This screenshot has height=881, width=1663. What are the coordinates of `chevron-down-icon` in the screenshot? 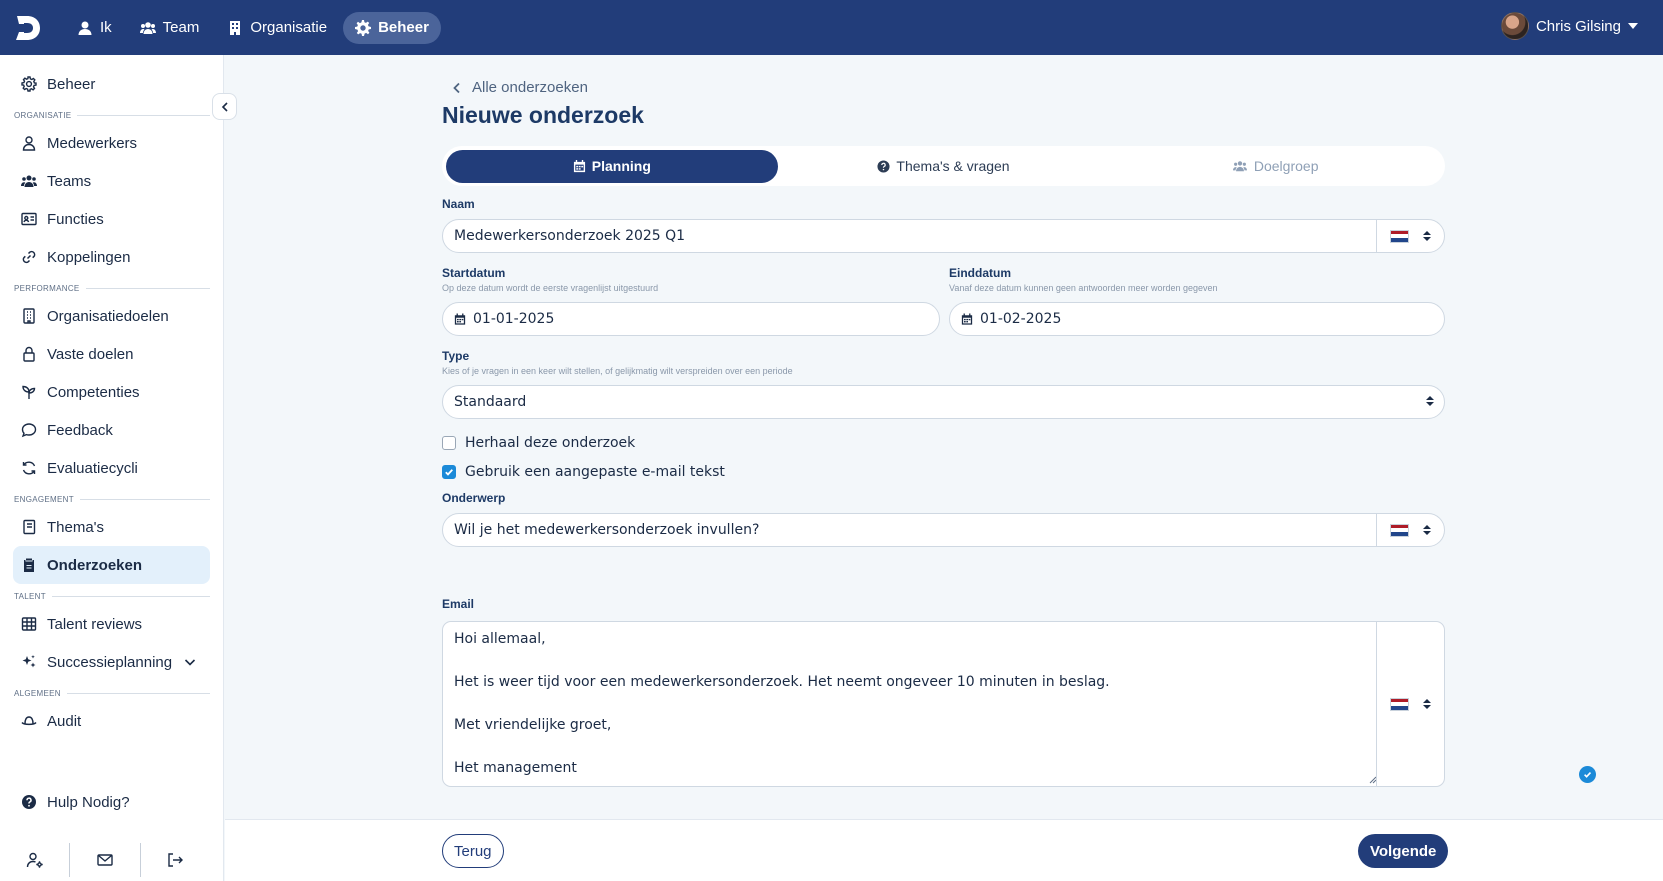 It's located at (190, 662).